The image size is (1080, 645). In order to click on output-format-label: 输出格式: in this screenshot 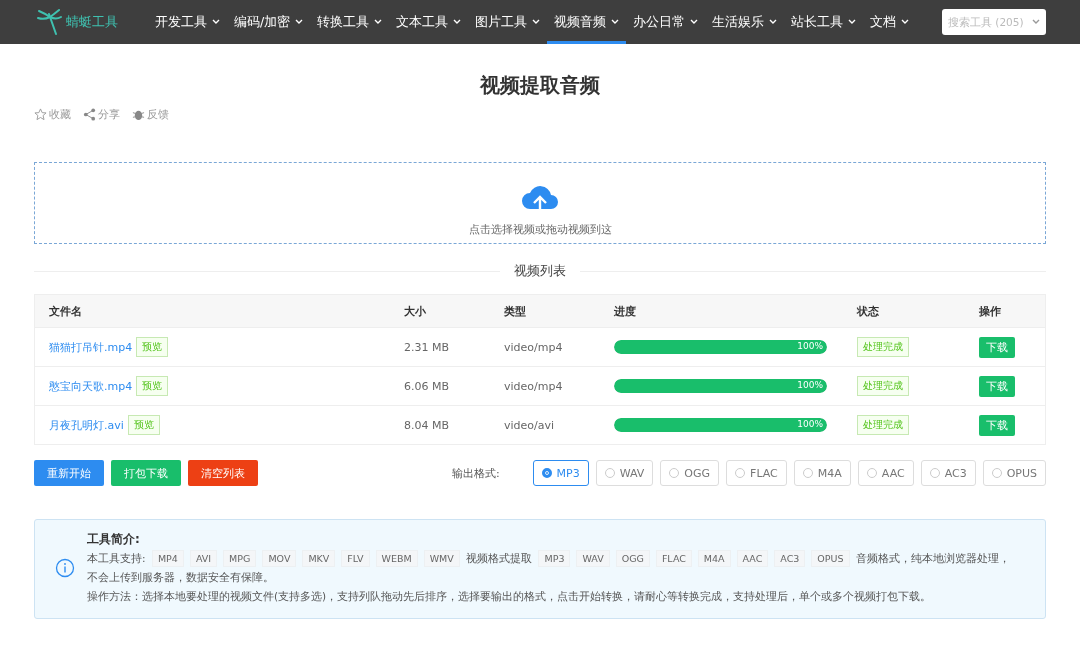, I will do `click(475, 473)`.